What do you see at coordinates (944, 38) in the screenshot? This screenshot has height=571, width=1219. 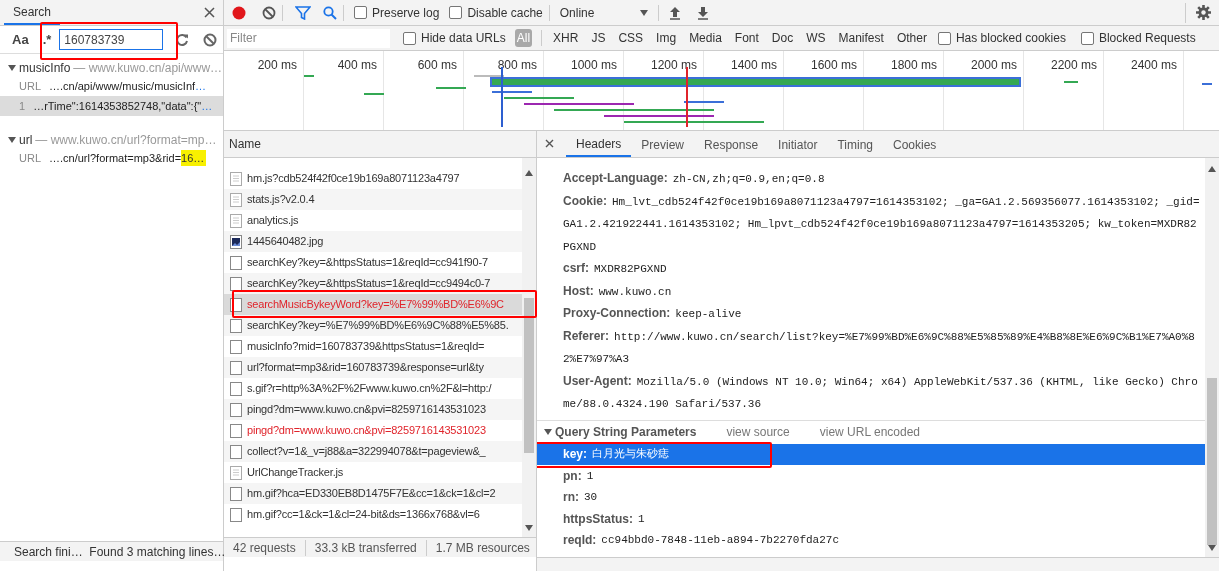 I see `has-blocked-cookies-checkbox` at bounding box center [944, 38].